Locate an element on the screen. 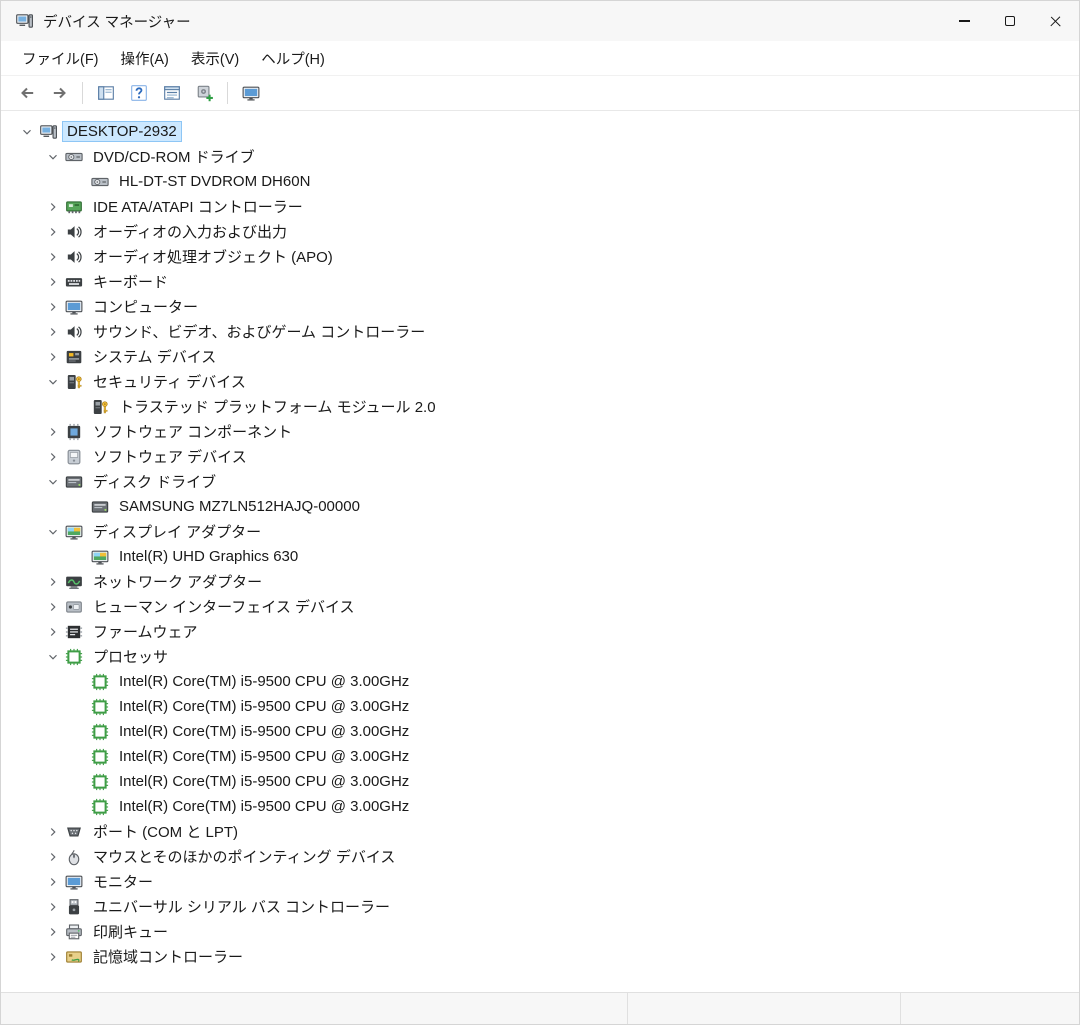 Image resolution: width=1080 pixels, height=1025 pixels. toolbar-show-hide-console-tree-button is located at coordinates (105, 93).